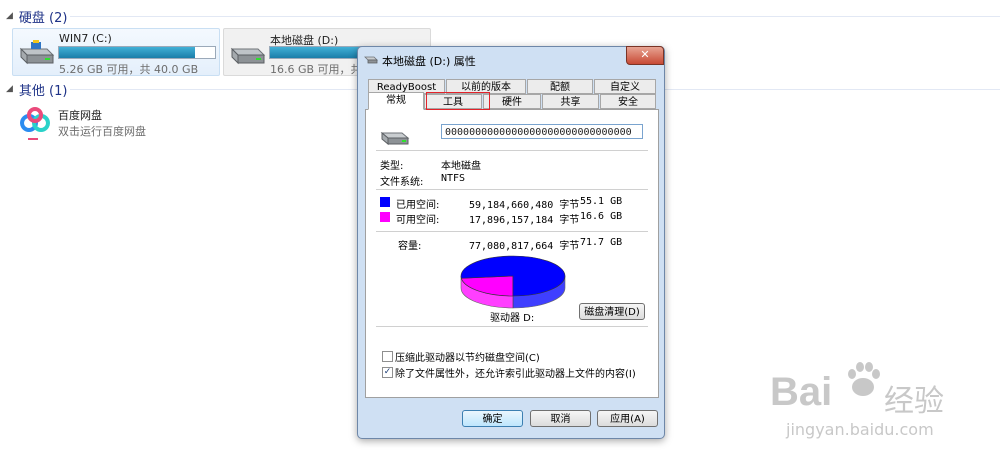 The width and height of the screenshot is (1000, 467). What do you see at coordinates (645, 55) in the screenshot?
I see `close-button: ✕` at bounding box center [645, 55].